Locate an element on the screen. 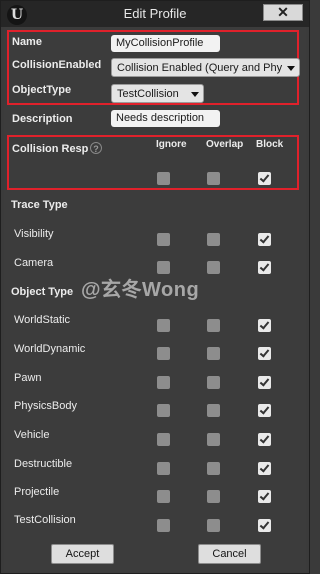  collision-enabled-dropdown: Collision Enabled (Query and Phy is located at coordinates (205, 67).